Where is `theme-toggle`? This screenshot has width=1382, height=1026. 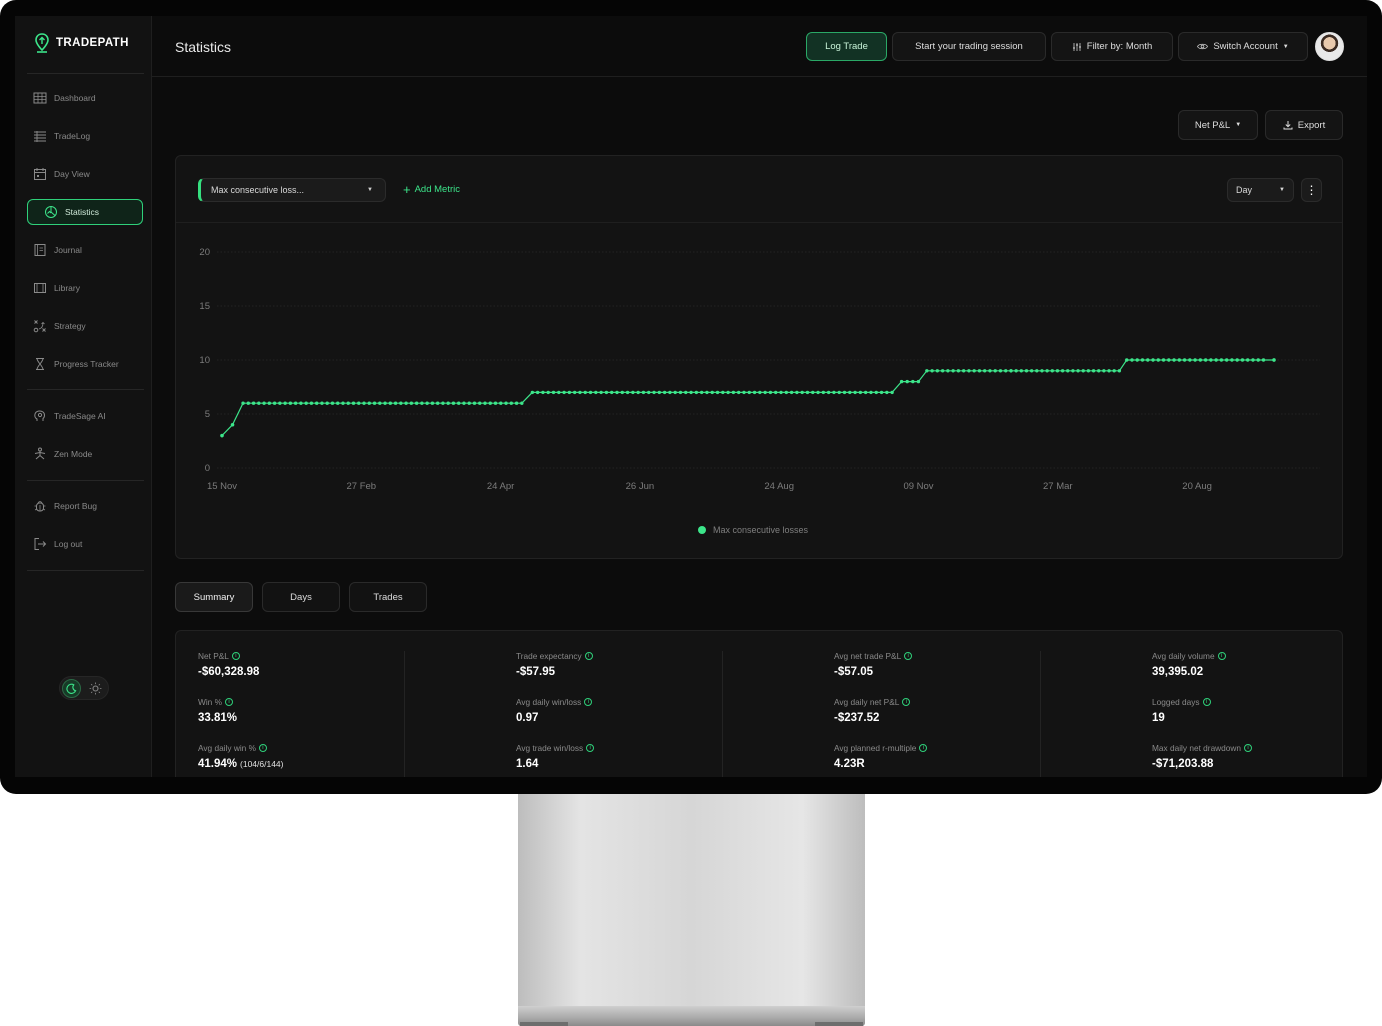 theme-toggle is located at coordinates (84, 688).